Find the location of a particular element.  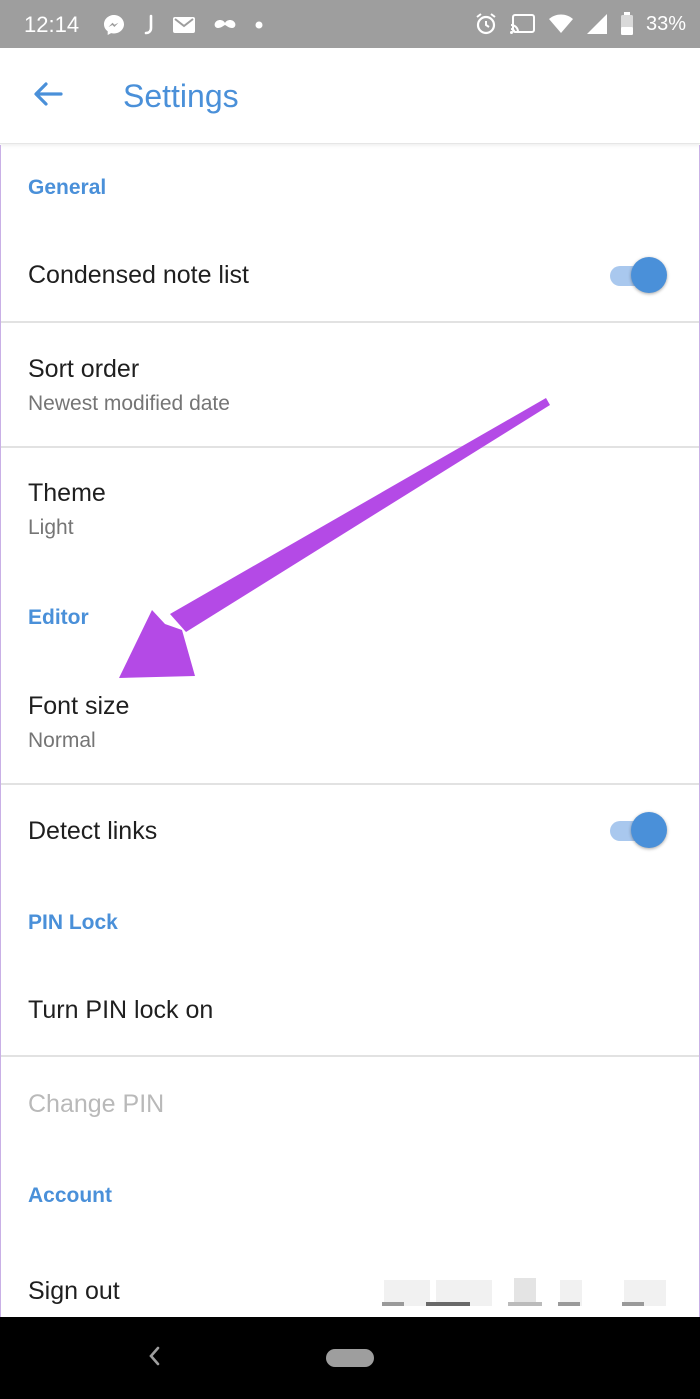

nav-home-pill-icon is located at coordinates (350, 1358).